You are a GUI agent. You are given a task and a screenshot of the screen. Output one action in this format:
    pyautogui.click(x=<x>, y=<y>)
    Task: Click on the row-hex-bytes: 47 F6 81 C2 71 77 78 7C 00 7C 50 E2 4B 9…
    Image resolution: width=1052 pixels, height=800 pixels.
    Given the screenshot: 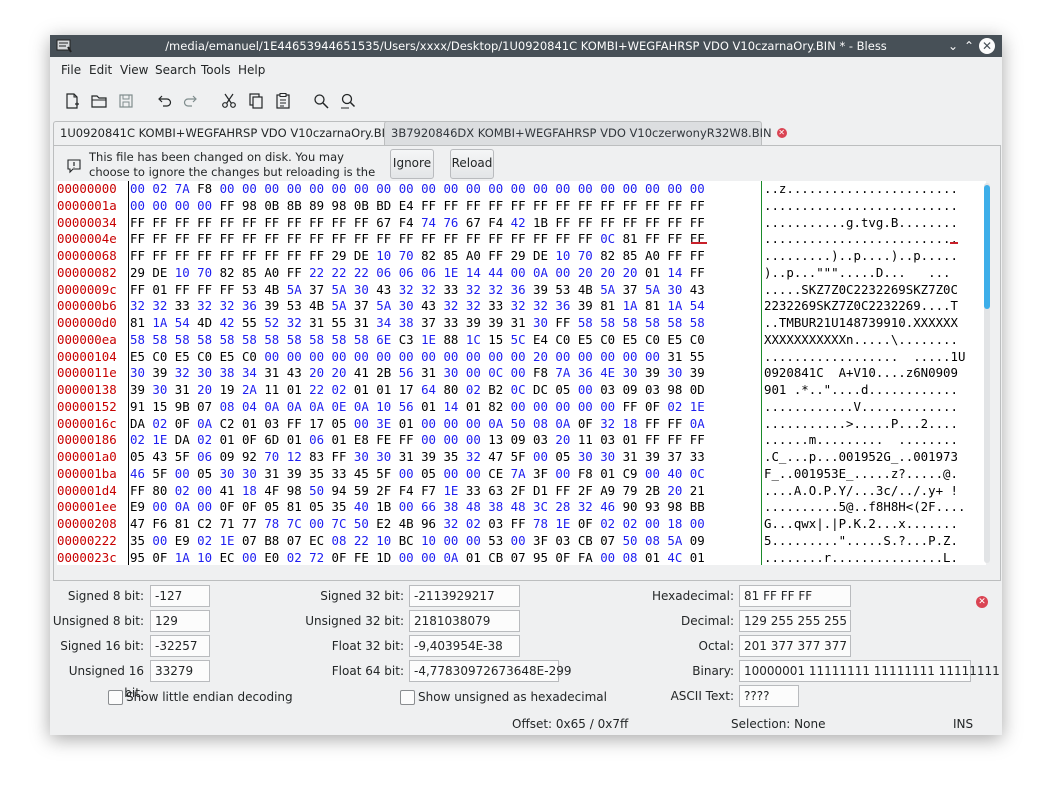 What is the action you would take?
    pyautogui.click(x=417, y=524)
    